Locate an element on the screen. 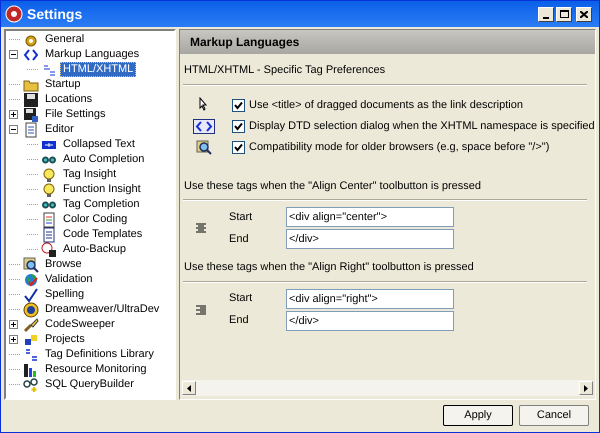 This screenshot has height=433, width=600. option-label: Display DTD selection dialog when the XHTML namespace is specified is located at coordinates (422, 126).